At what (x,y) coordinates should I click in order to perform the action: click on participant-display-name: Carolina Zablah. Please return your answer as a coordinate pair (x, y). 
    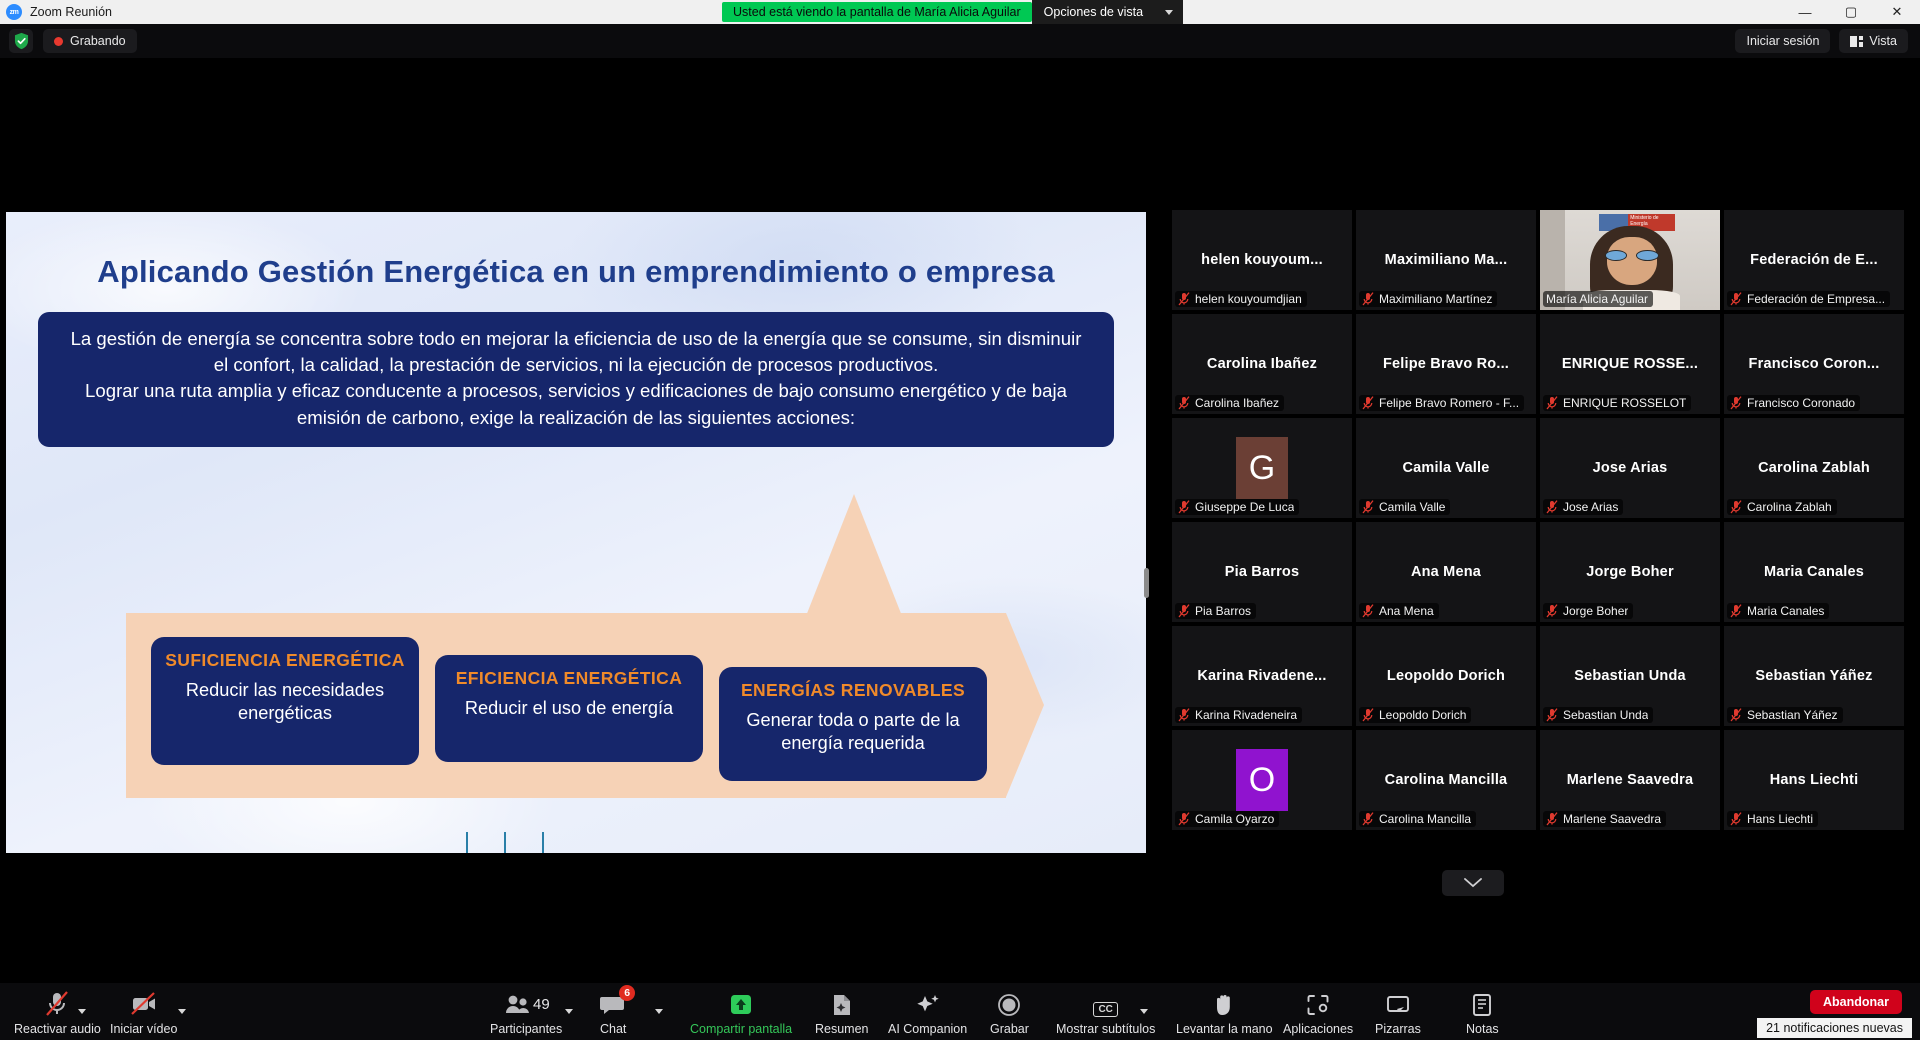
    Looking at the image, I should click on (1814, 468).